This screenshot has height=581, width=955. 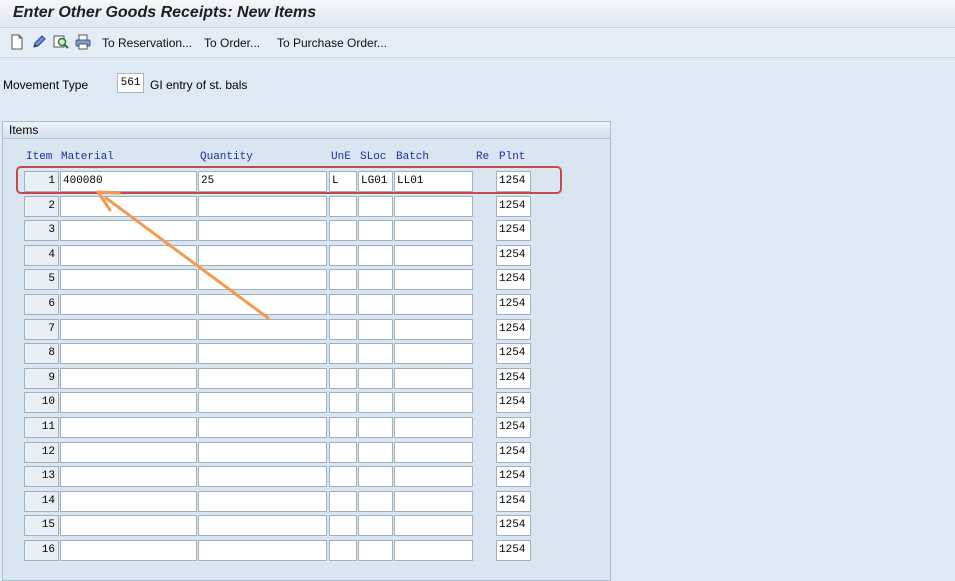 What do you see at coordinates (61, 42) in the screenshot?
I see `display-icon` at bounding box center [61, 42].